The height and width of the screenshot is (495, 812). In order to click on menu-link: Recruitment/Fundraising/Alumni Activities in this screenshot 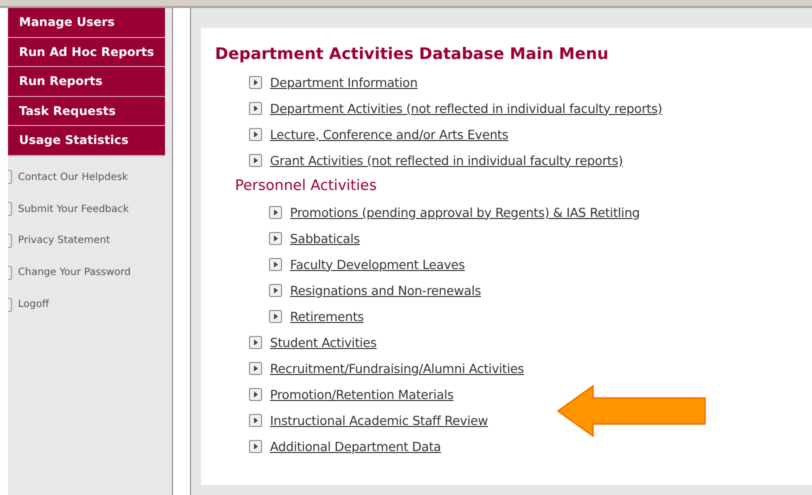, I will do `click(397, 368)`.